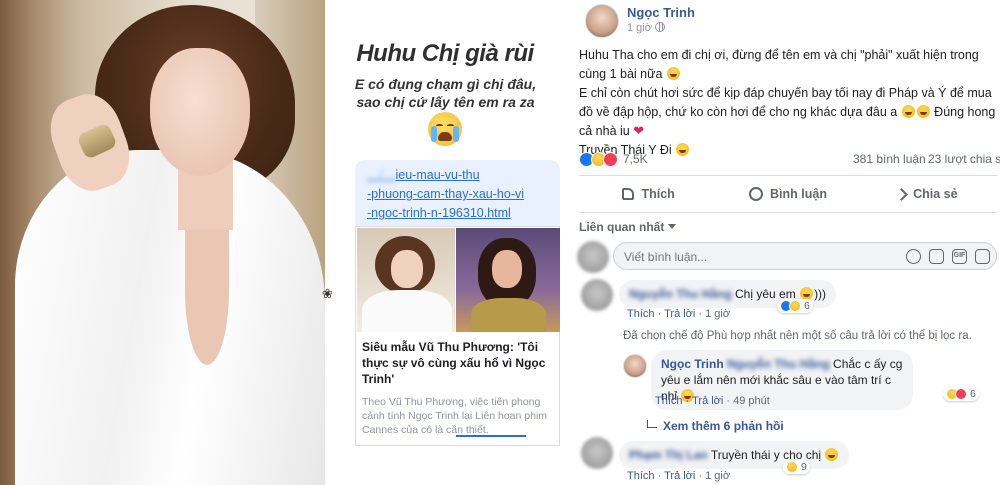 The width and height of the screenshot is (1000, 485). What do you see at coordinates (207, 290) in the screenshot?
I see `photo-neckline` at bounding box center [207, 290].